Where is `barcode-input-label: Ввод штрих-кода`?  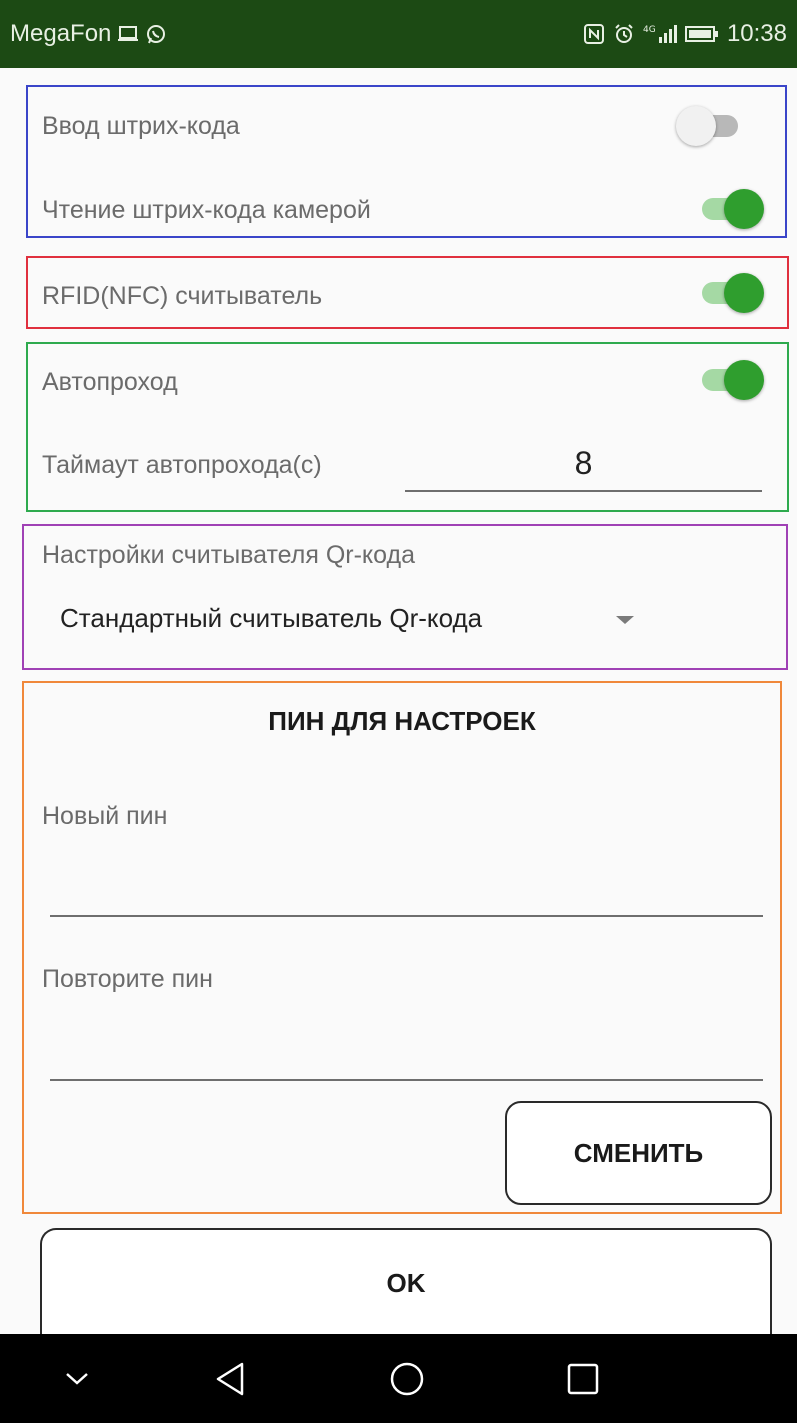
barcode-input-label: Ввод штрих-кода is located at coordinates (141, 126).